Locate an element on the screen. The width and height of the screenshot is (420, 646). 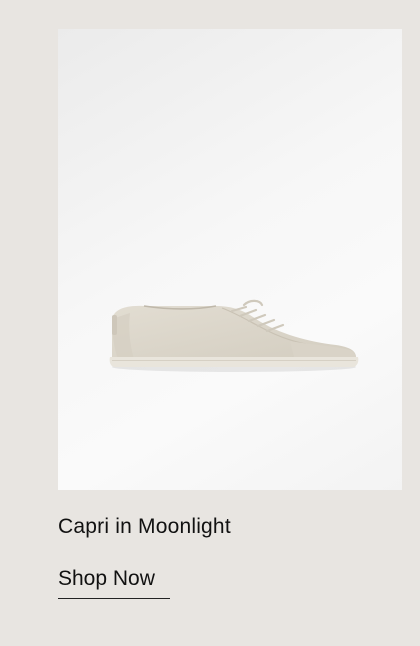
product-name: Capri in Moonlight is located at coordinates (144, 526).